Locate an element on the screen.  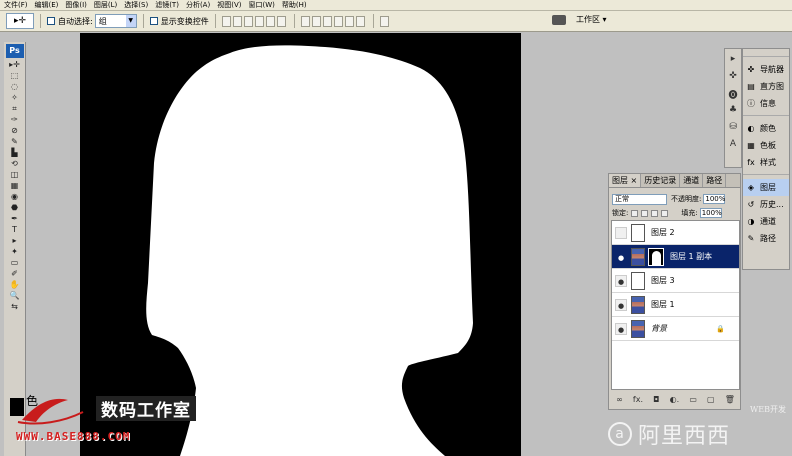
dock-item-navigator: ✜ 导航器 is located at coordinates (766, 69).